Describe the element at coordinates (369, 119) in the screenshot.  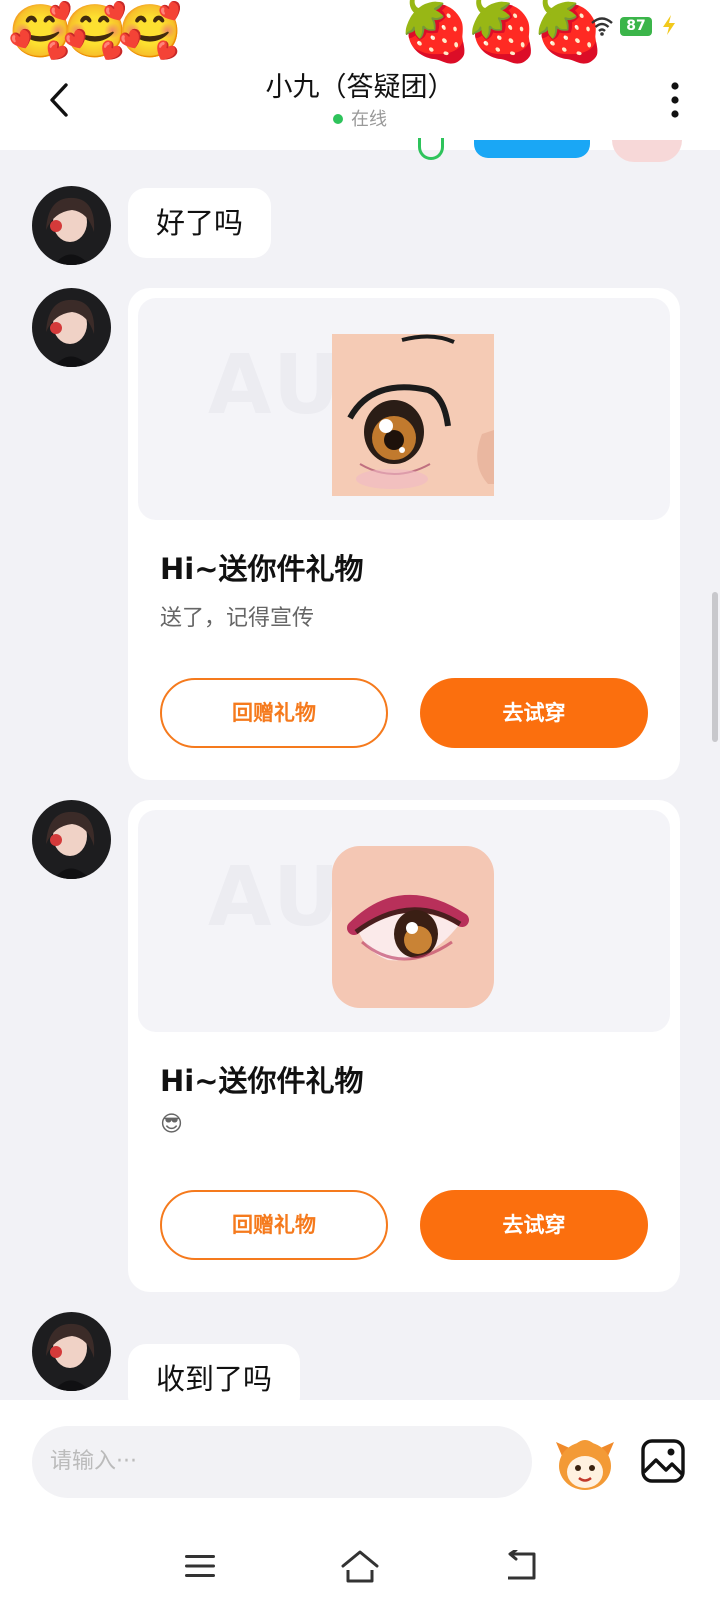
I see `online-status-label: 在线` at that location.